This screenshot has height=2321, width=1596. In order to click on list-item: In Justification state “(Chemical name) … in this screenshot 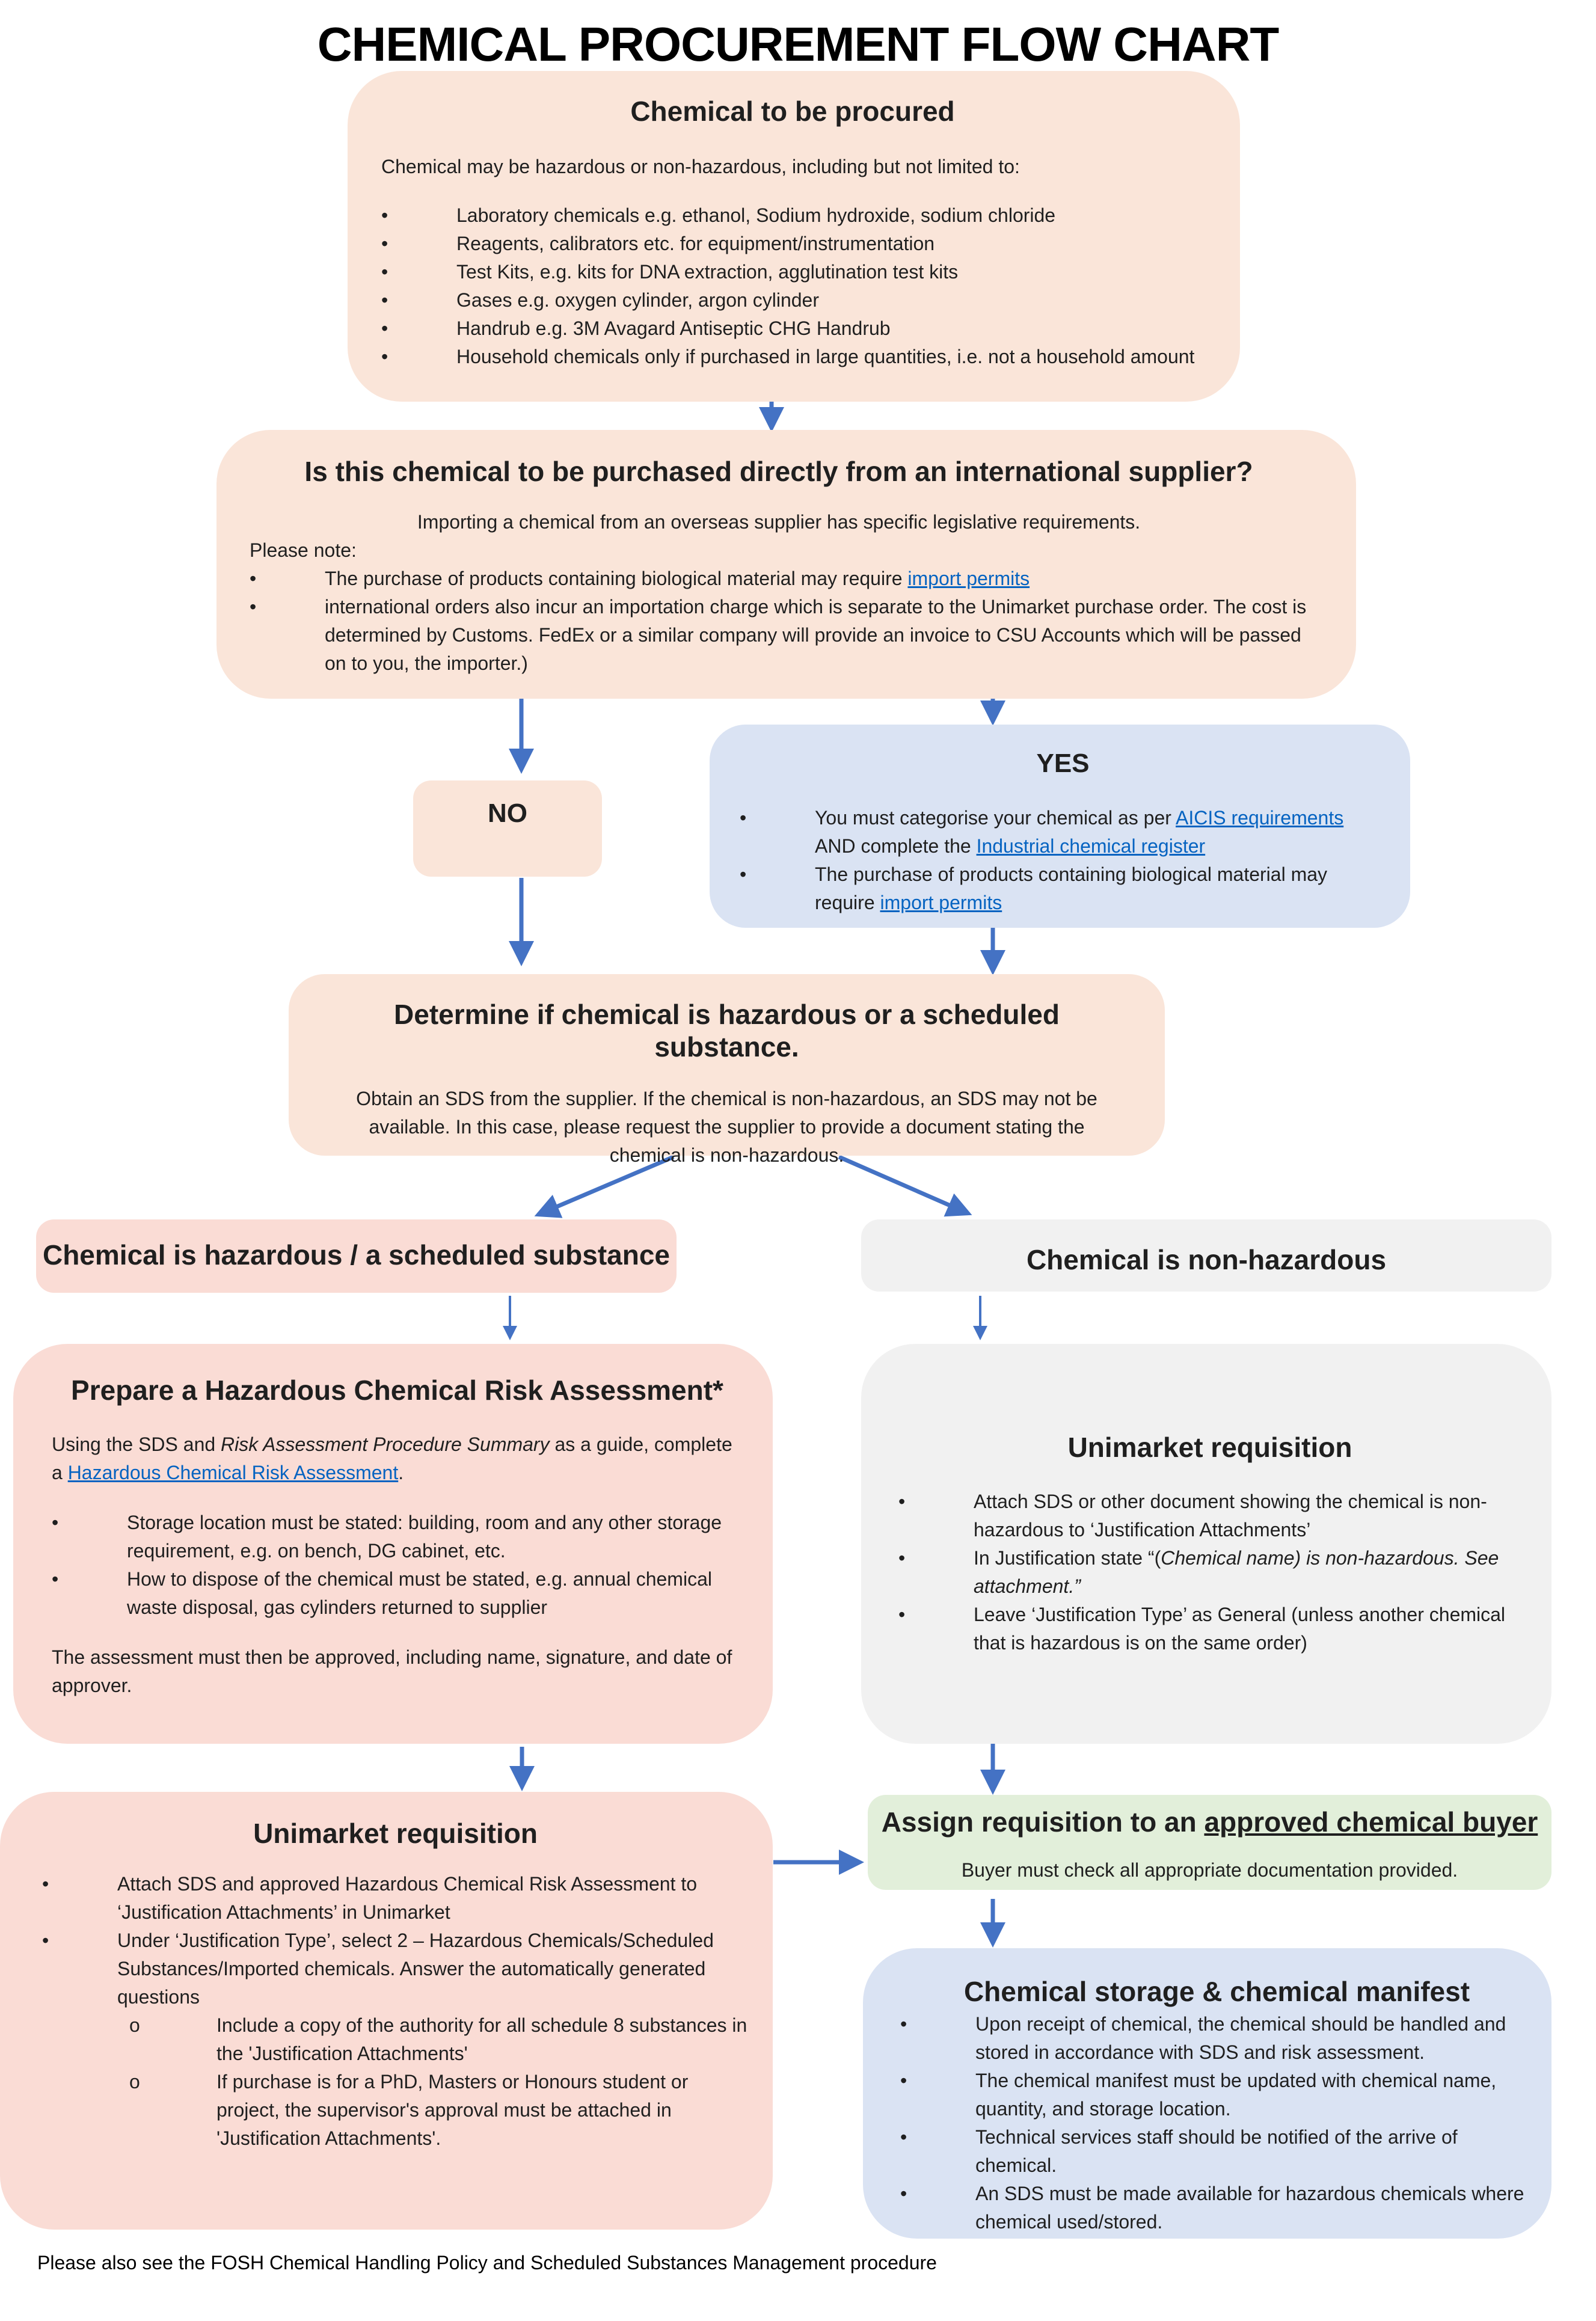, I will do `click(1209, 1572)`.